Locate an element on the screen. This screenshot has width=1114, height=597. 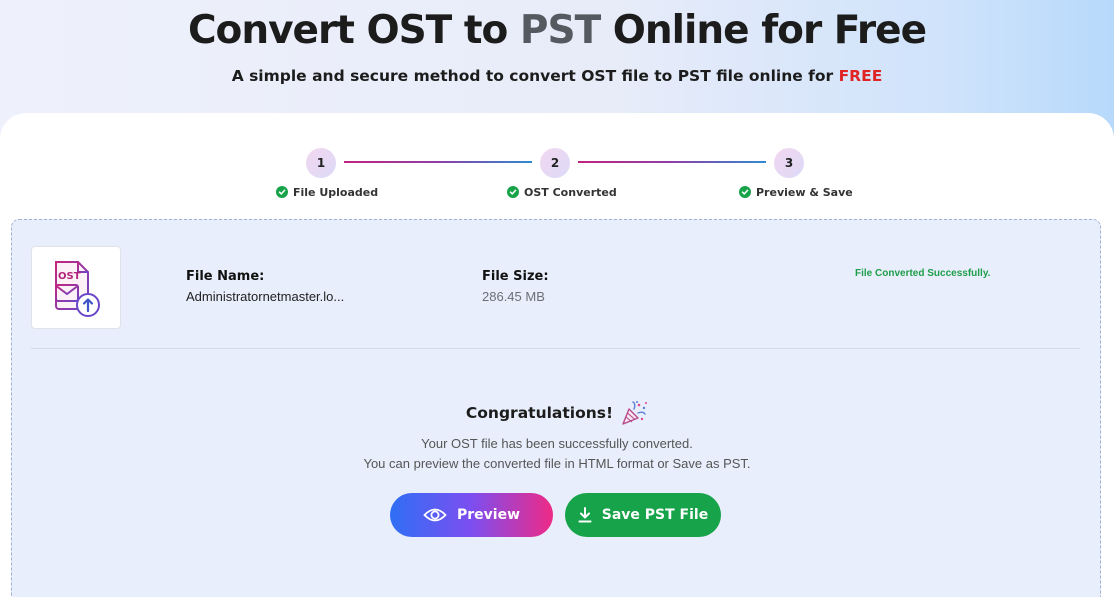
free-highlight: FREE is located at coordinates (860, 76).